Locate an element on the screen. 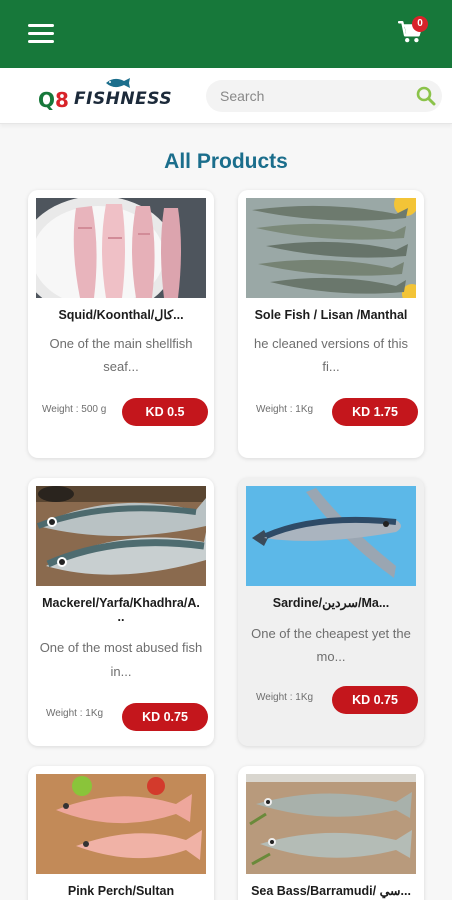  cart-button: 0 is located at coordinates (412, 31).